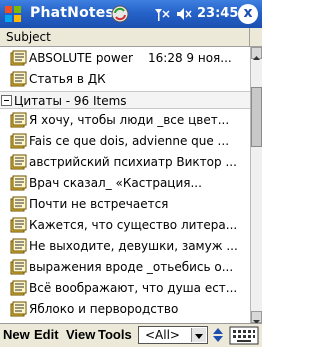  Describe the element at coordinates (115, 334) in the screenshot. I see `menu-tools: Tools` at that location.